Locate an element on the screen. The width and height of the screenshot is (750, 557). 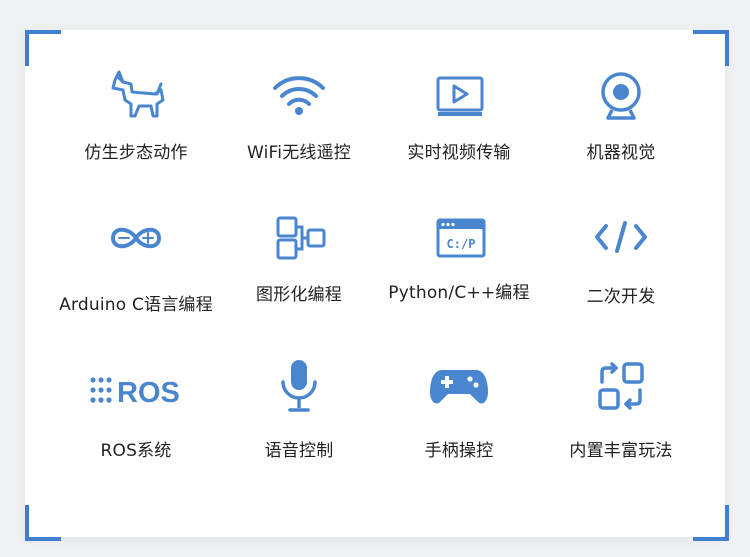
feature-wifi-remote: WiFi无线遥控 is located at coordinates (299, 113).